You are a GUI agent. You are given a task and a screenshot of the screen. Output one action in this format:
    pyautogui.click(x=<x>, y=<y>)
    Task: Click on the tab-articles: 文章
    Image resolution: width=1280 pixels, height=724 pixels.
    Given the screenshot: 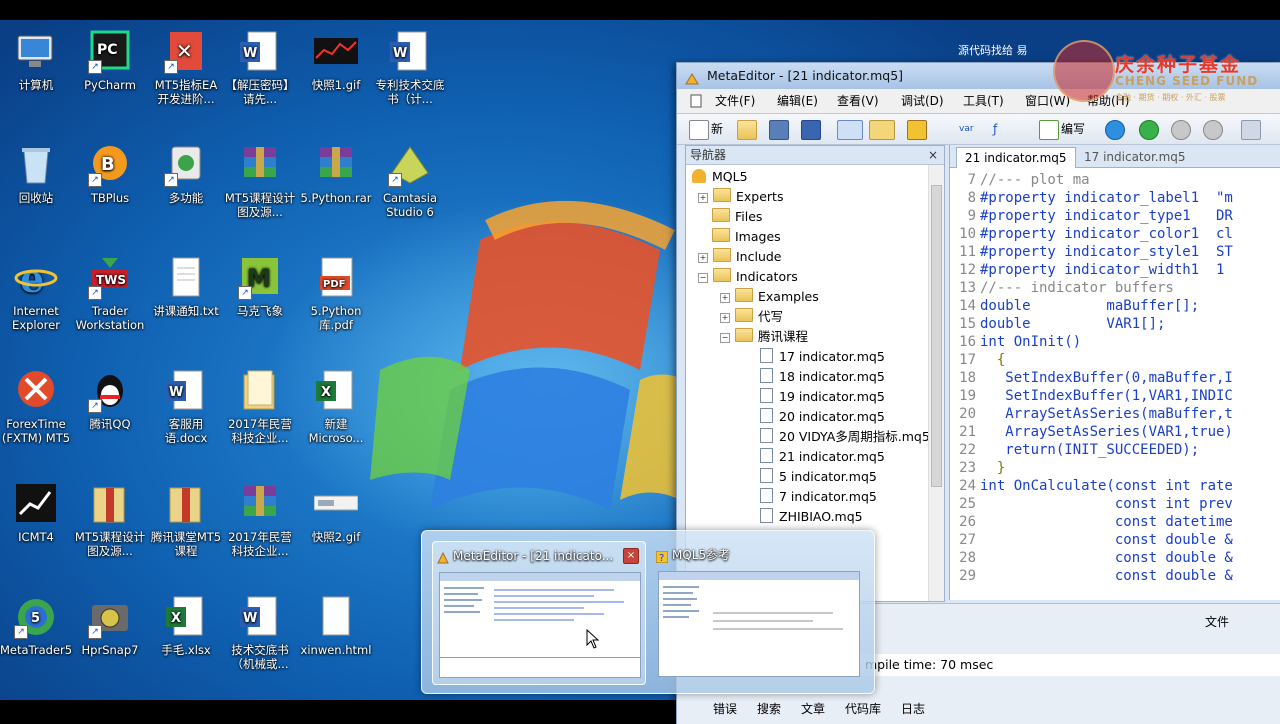 What is the action you would take?
    pyautogui.click(x=813, y=709)
    